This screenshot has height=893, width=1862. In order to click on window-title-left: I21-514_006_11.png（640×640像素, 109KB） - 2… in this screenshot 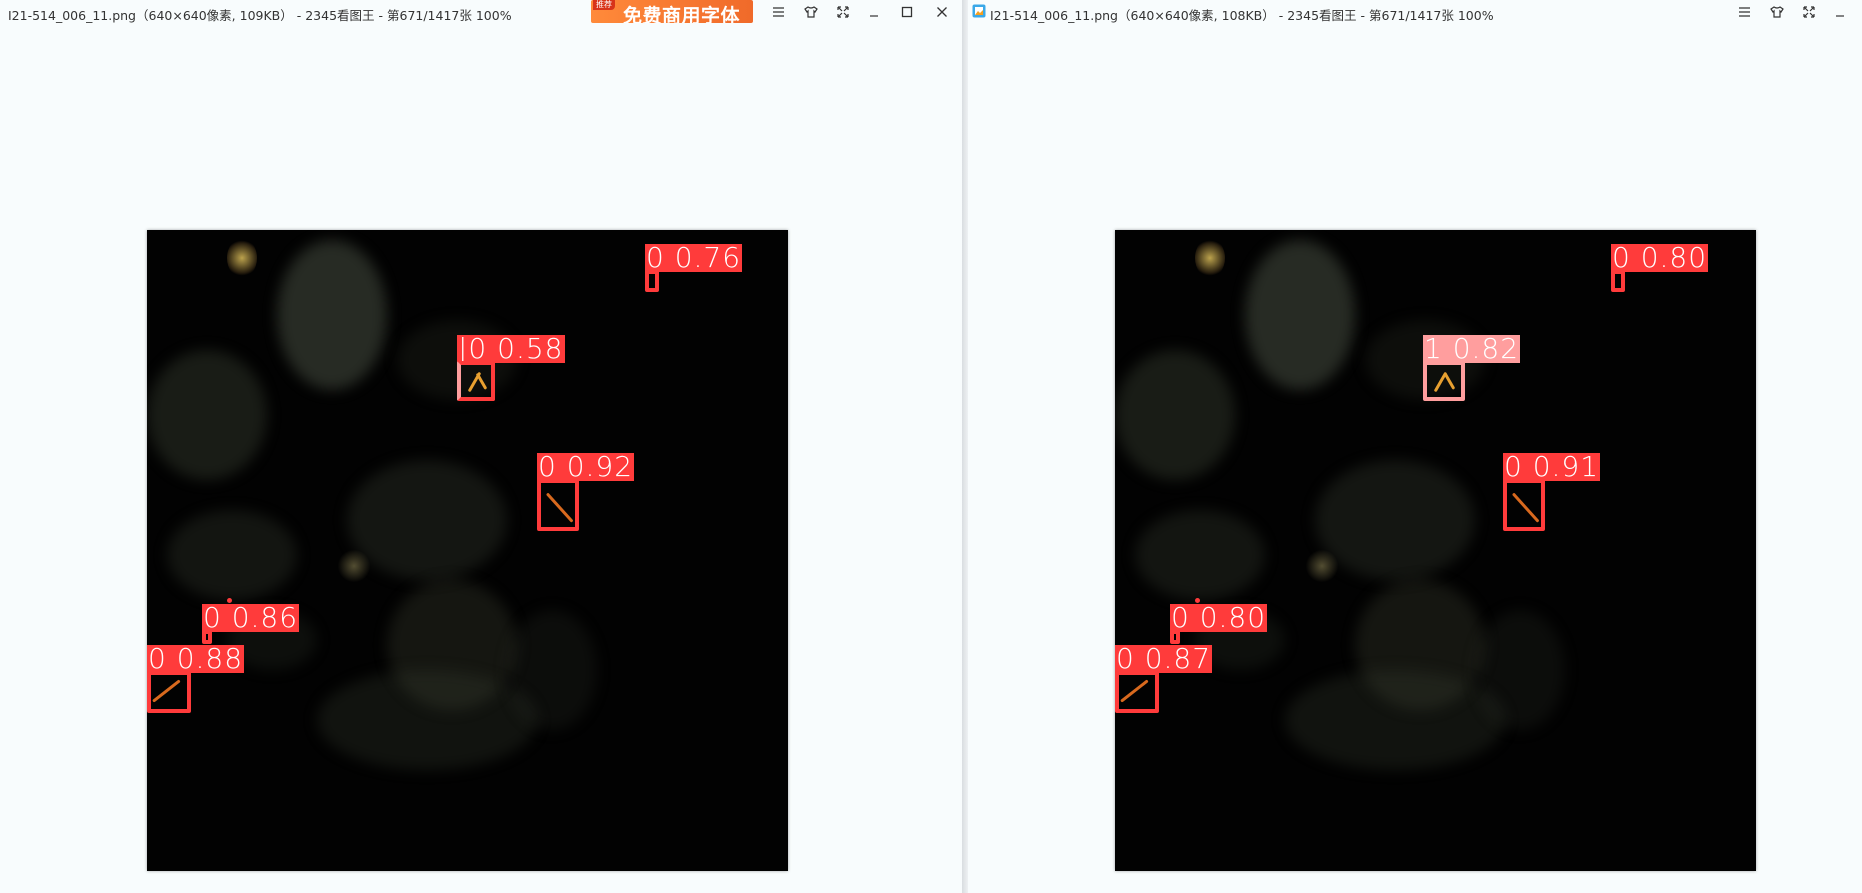, I will do `click(260, 15)`.